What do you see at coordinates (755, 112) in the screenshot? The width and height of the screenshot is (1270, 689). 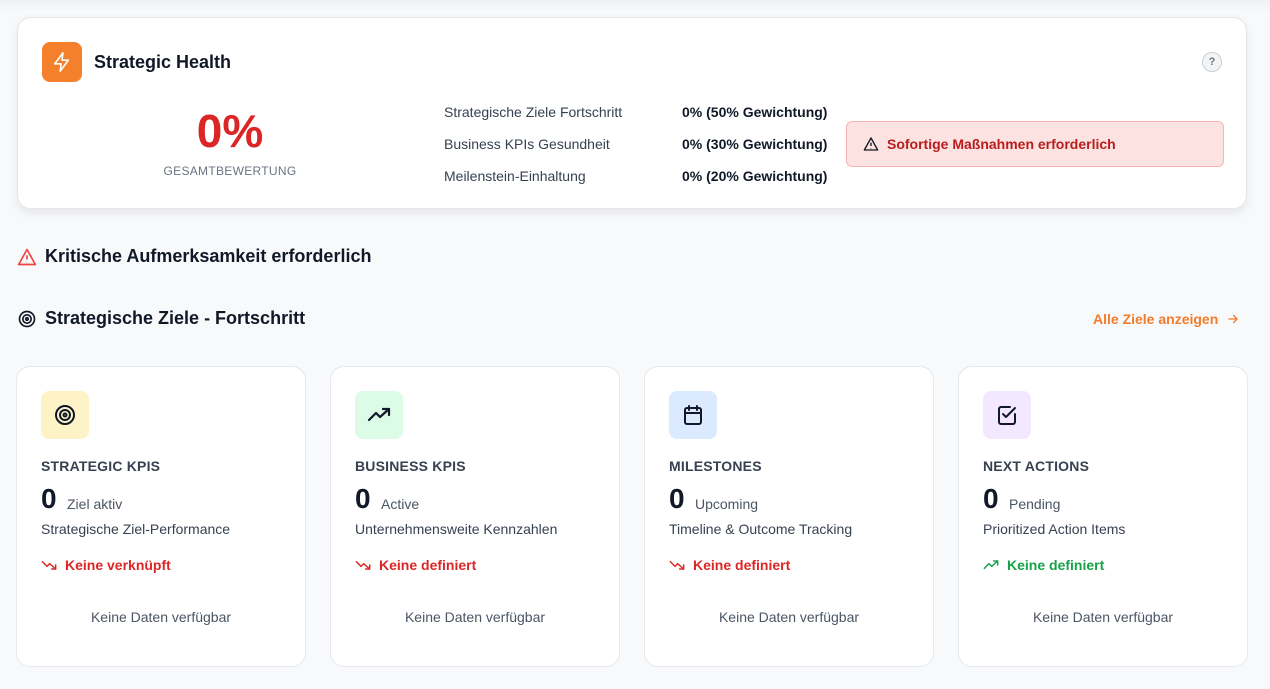 I see `metric-value: 0% (50% Gewichtung)` at bounding box center [755, 112].